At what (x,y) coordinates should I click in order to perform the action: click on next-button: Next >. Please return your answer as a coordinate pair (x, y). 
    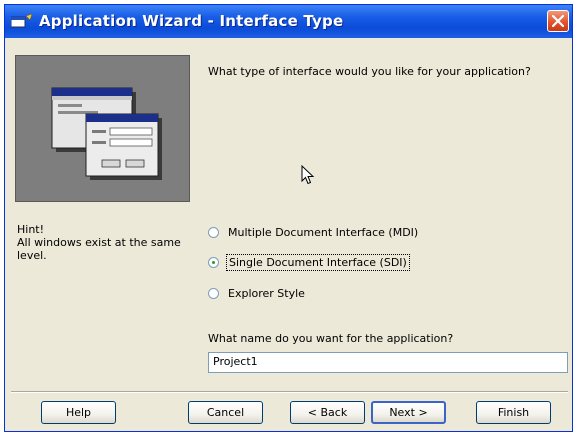
    Looking at the image, I should click on (408, 412).